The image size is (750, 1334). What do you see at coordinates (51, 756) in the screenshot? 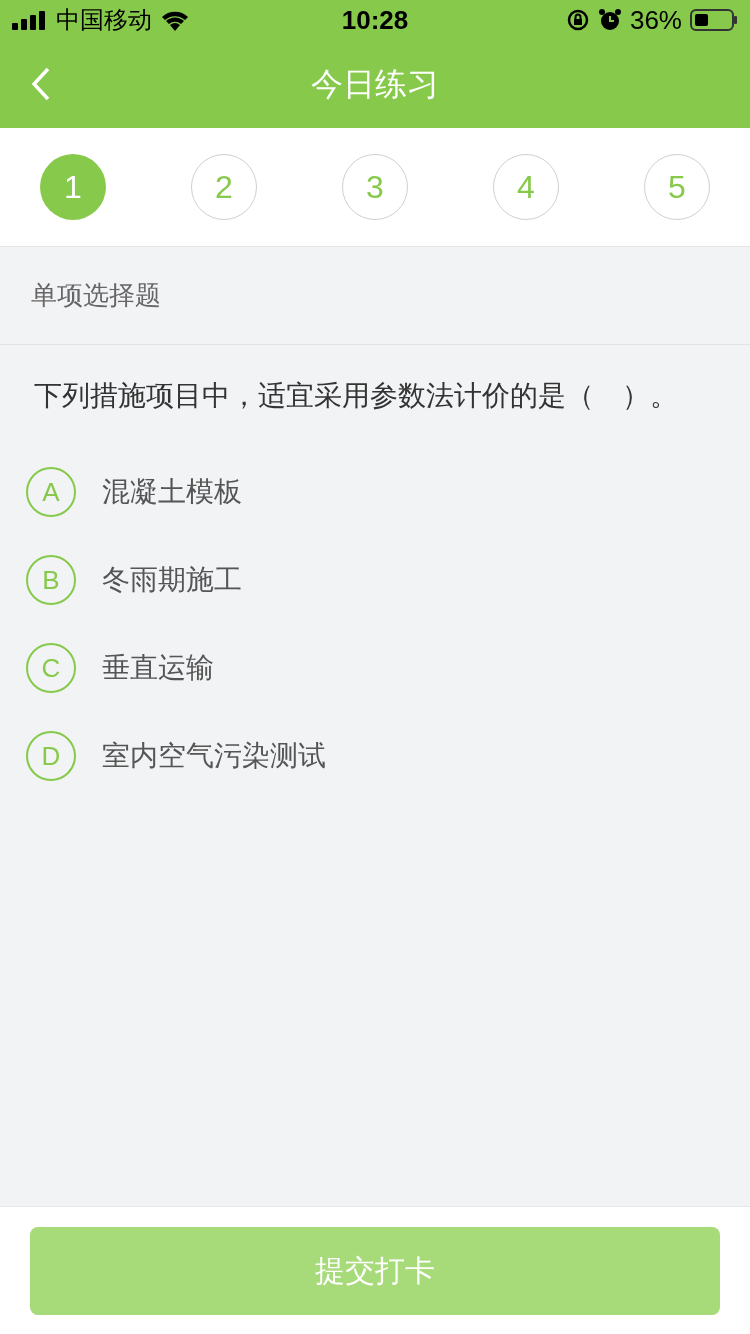
I see `option-letter: D` at bounding box center [51, 756].